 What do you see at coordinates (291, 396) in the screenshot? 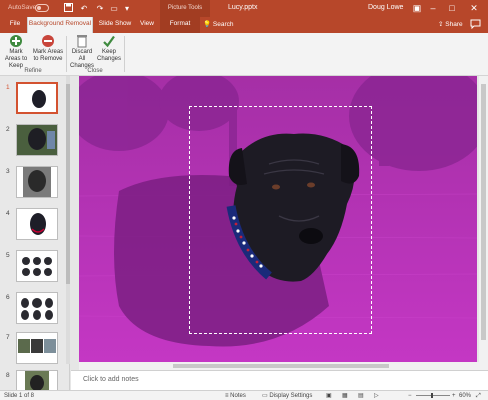
I see `display-settings-label: Display Settings` at bounding box center [291, 396].